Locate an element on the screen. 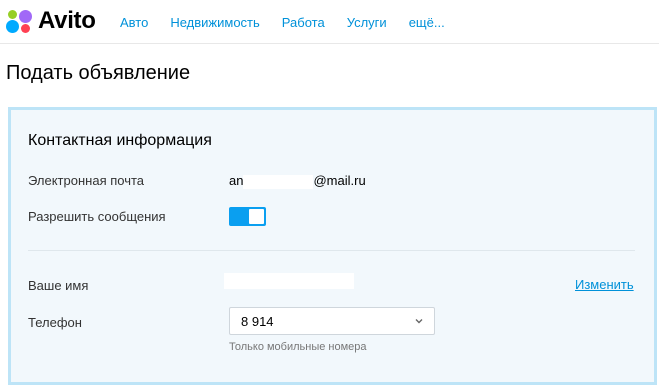  phone-select: 8 914 is located at coordinates (332, 321).